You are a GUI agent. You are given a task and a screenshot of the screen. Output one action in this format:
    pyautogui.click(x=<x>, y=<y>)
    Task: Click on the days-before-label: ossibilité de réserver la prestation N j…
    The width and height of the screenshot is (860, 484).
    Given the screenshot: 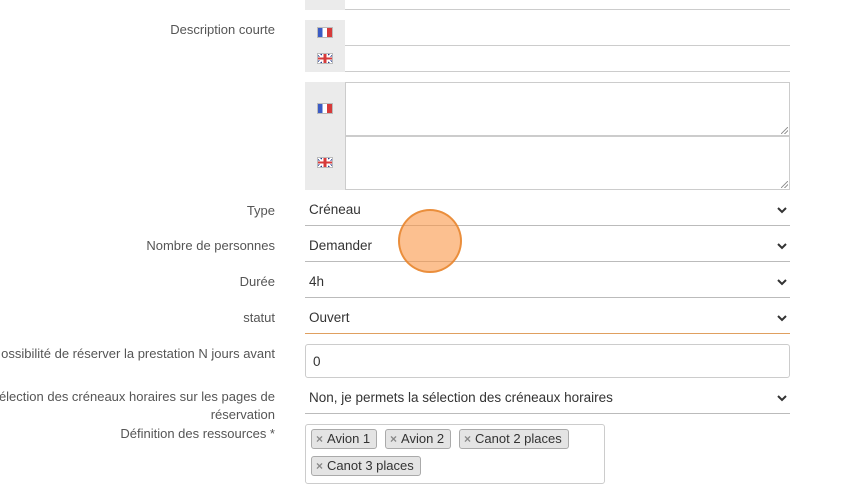 What is the action you would take?
    pyautogui.click(x=138, y=353)
    